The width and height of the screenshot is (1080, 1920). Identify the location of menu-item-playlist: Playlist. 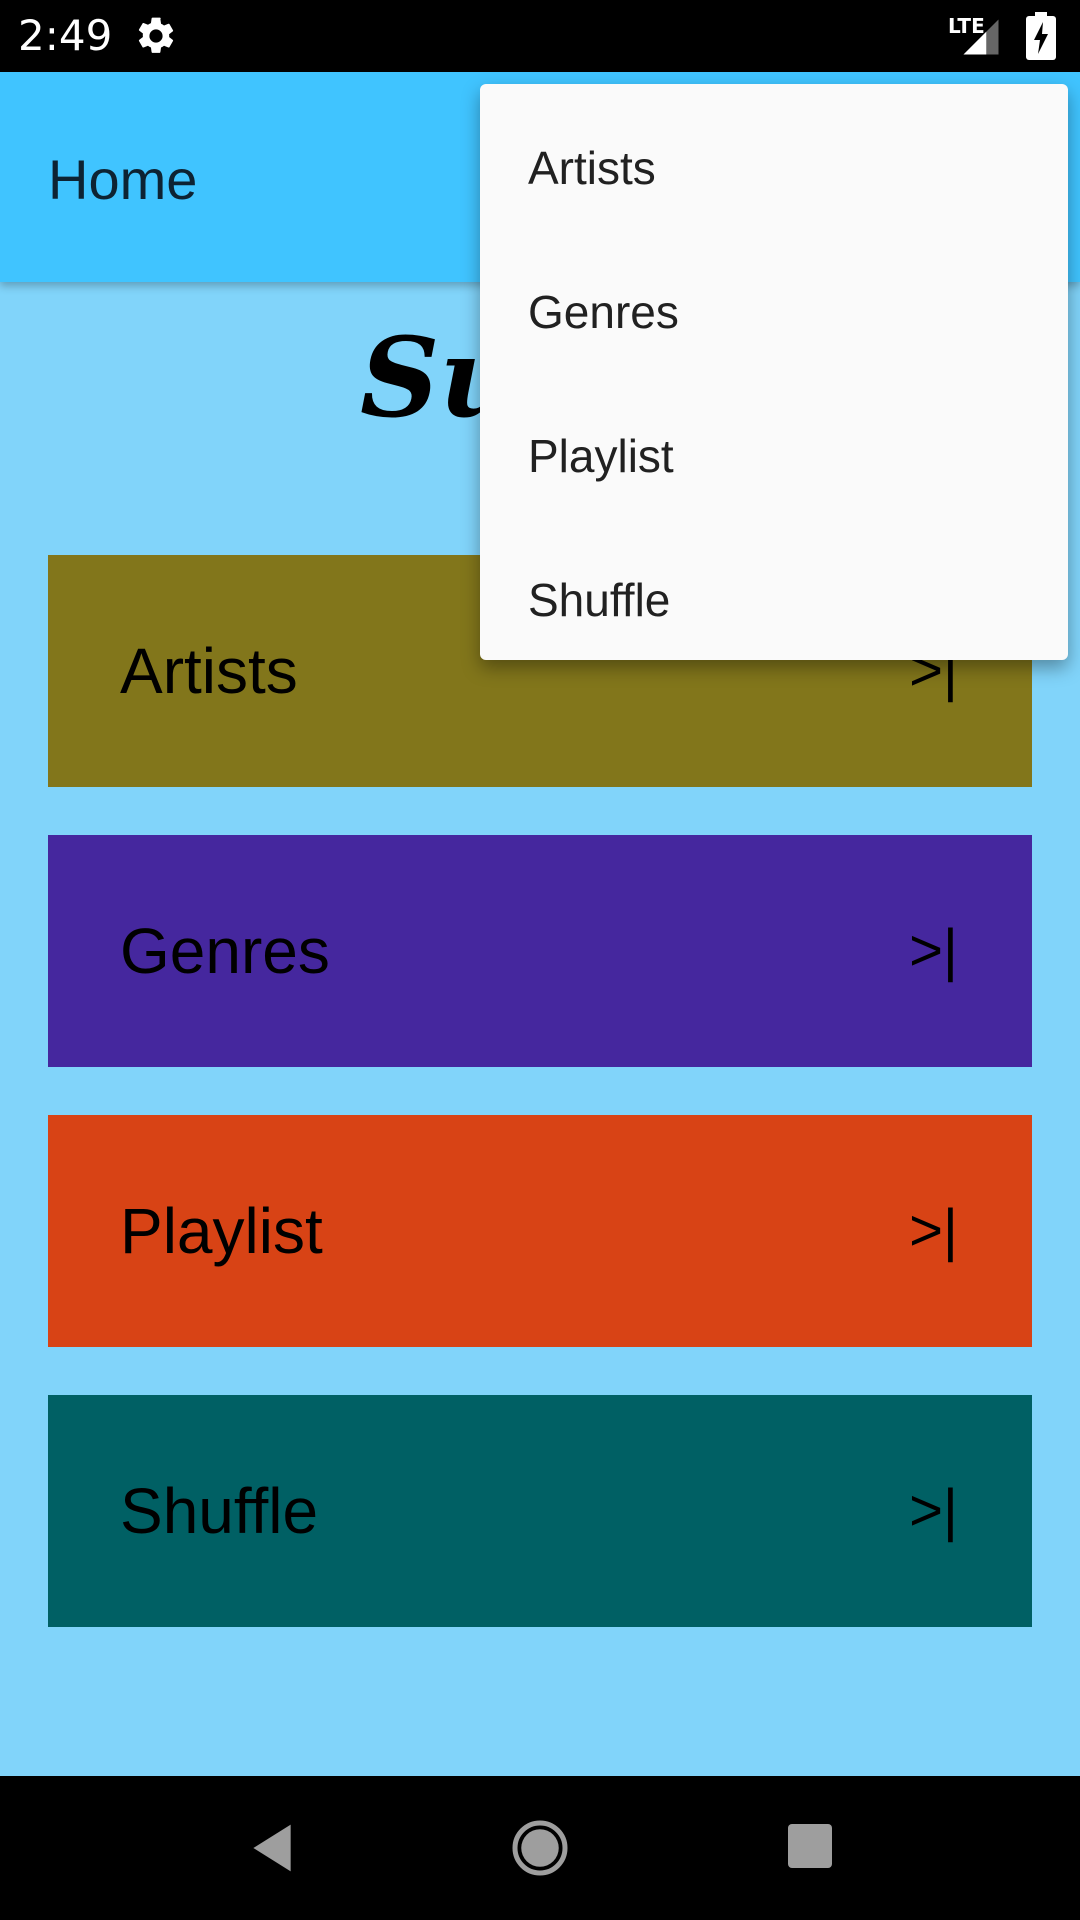
(774, 456).